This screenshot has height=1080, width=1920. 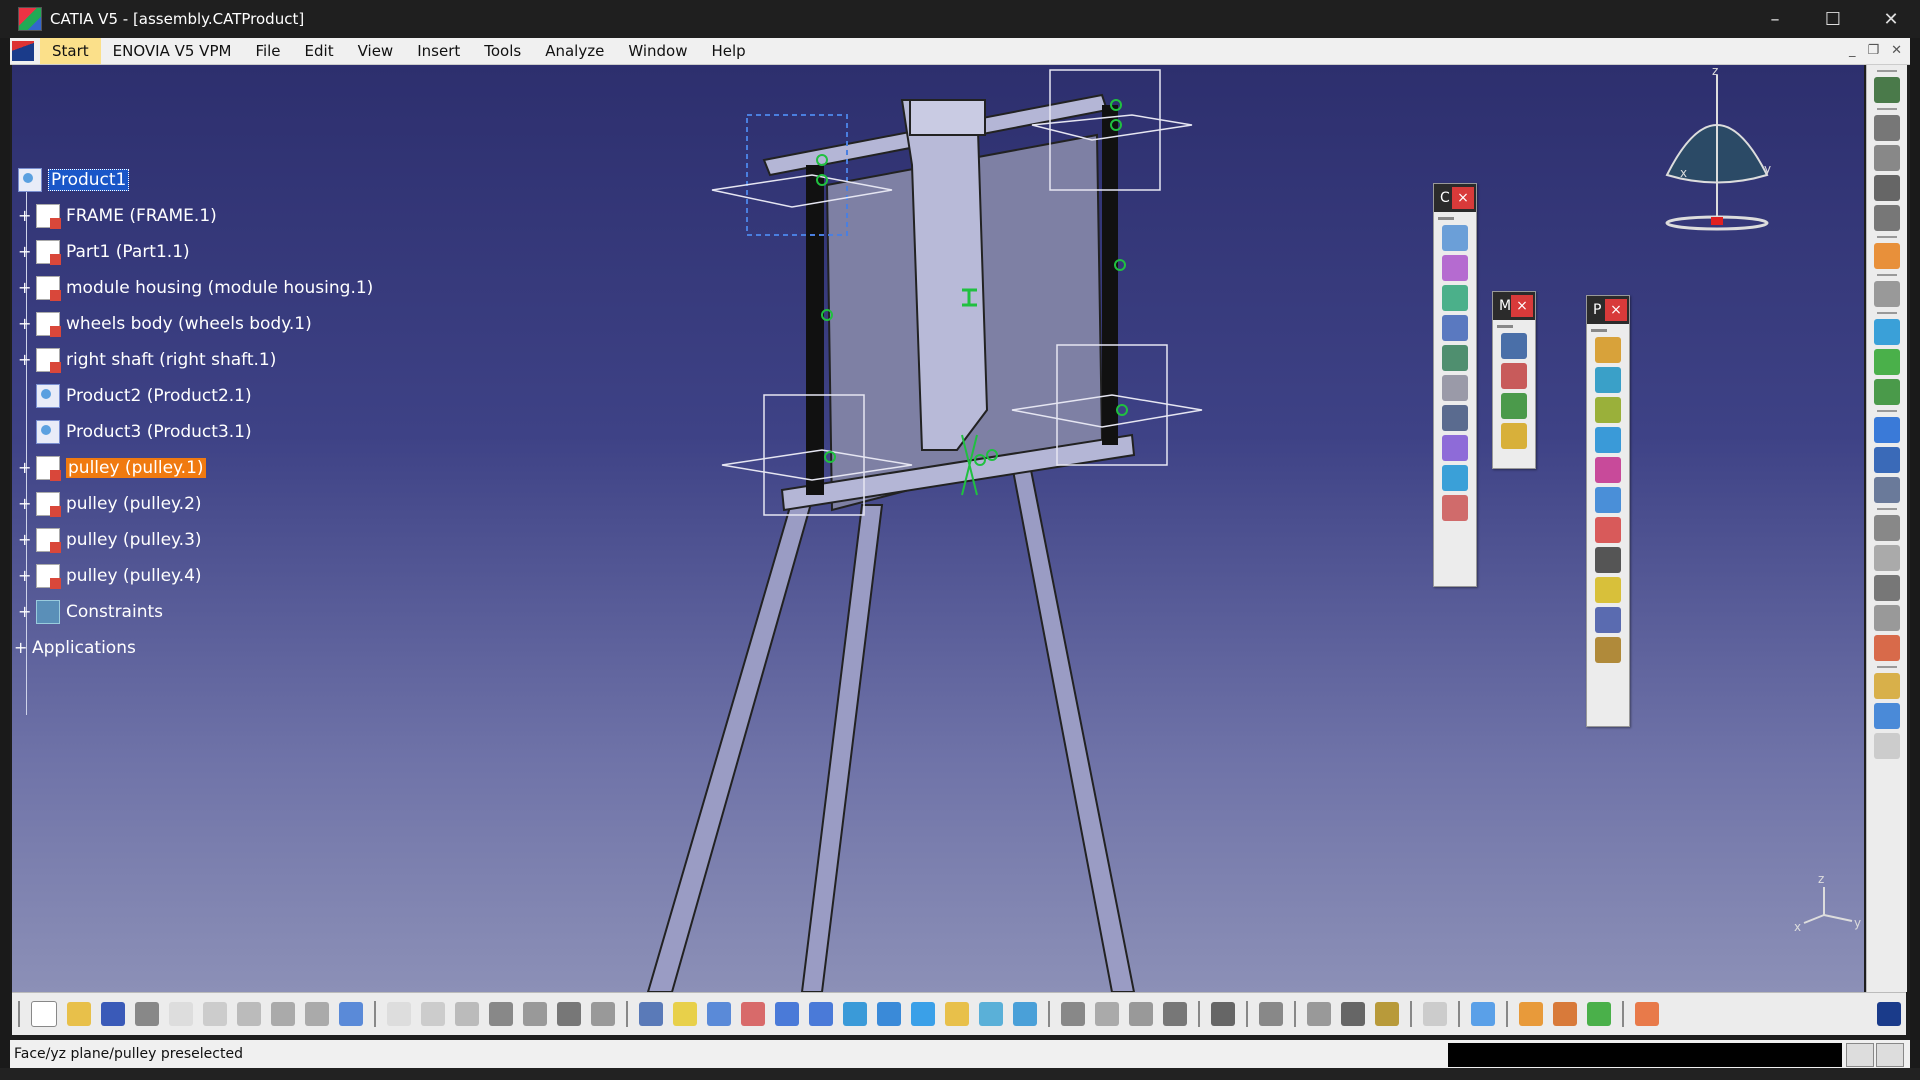 I want to click on minimize-button: –, so click(x=1775, y=19).